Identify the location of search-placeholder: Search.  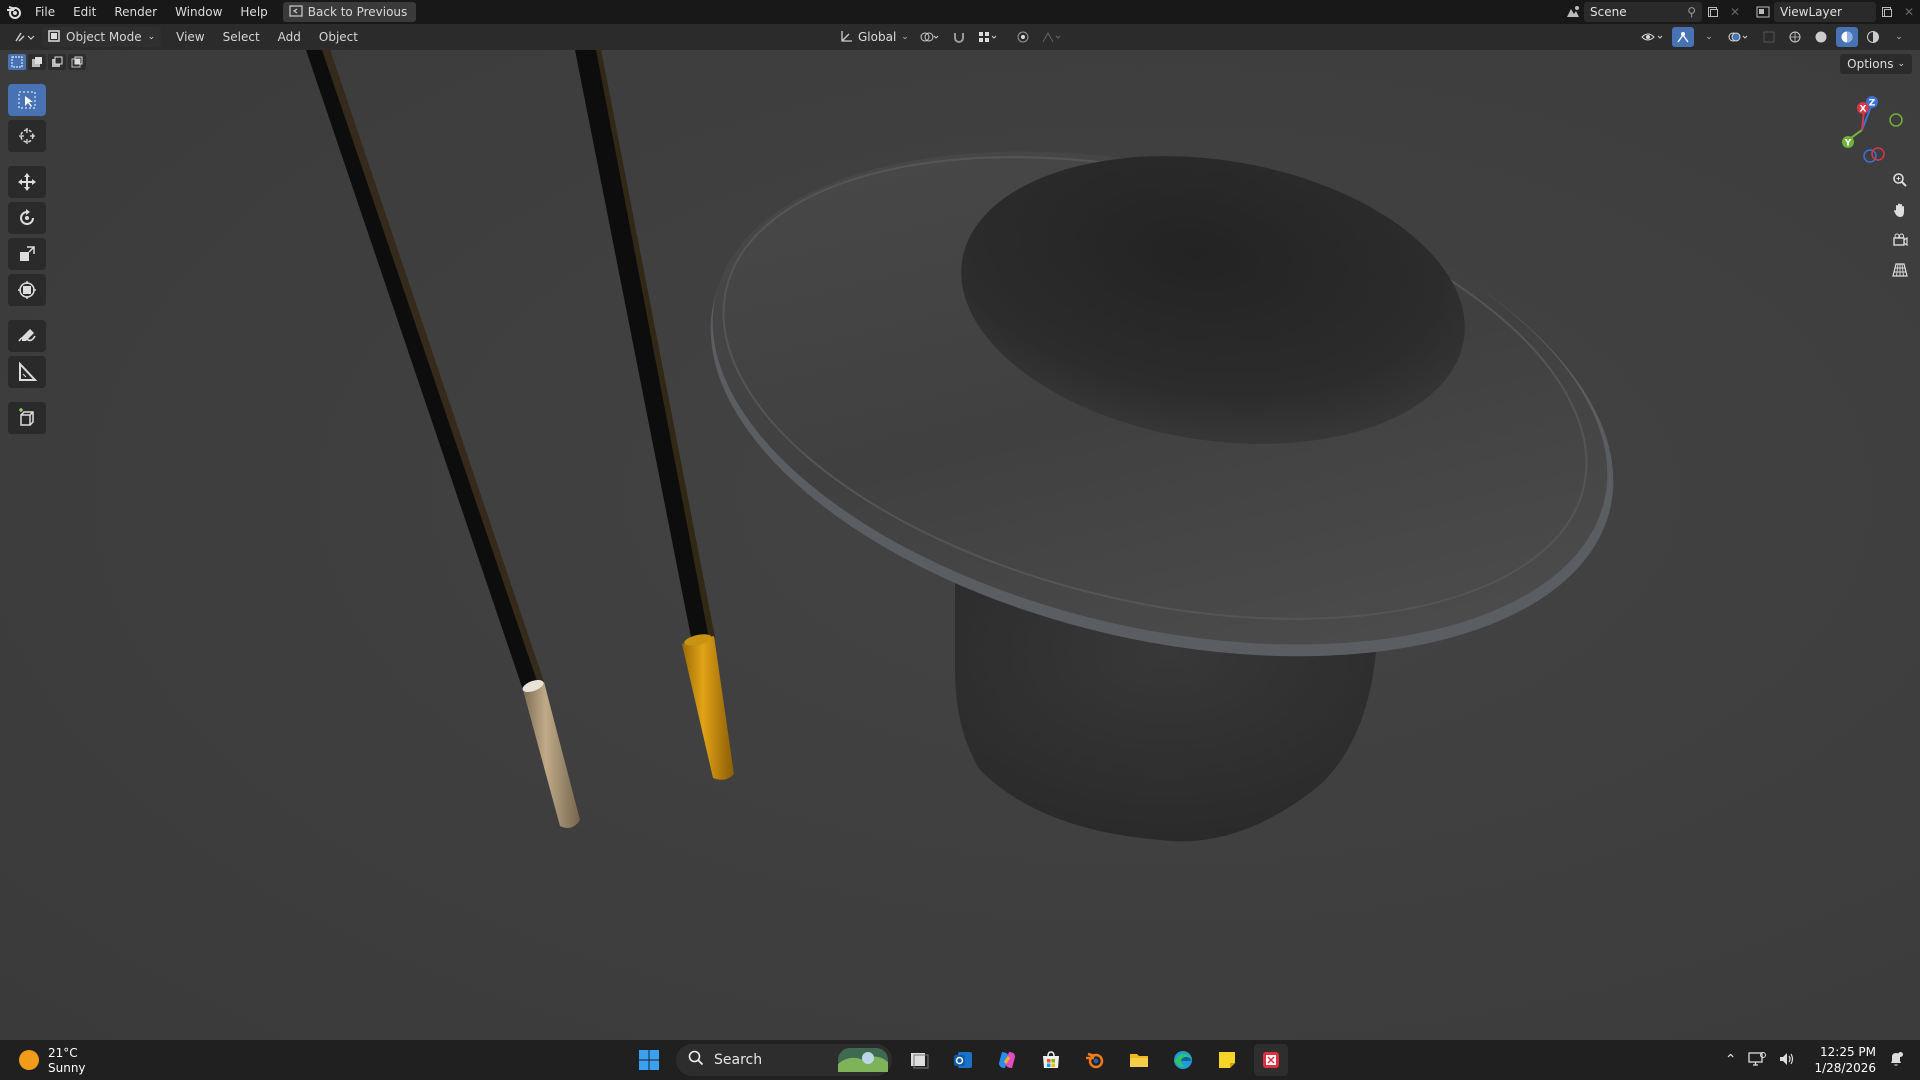
(738, 1060).